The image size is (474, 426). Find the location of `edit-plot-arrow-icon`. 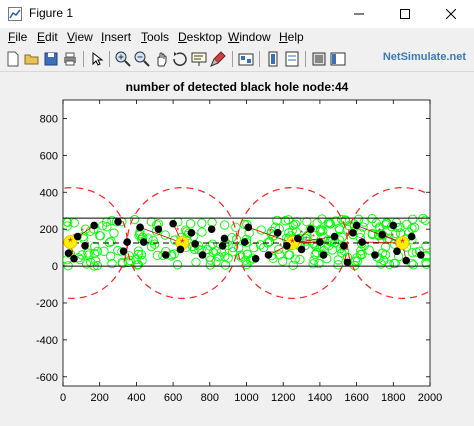

edit-plot-arrow-icon is located at coordinates (97, 59).